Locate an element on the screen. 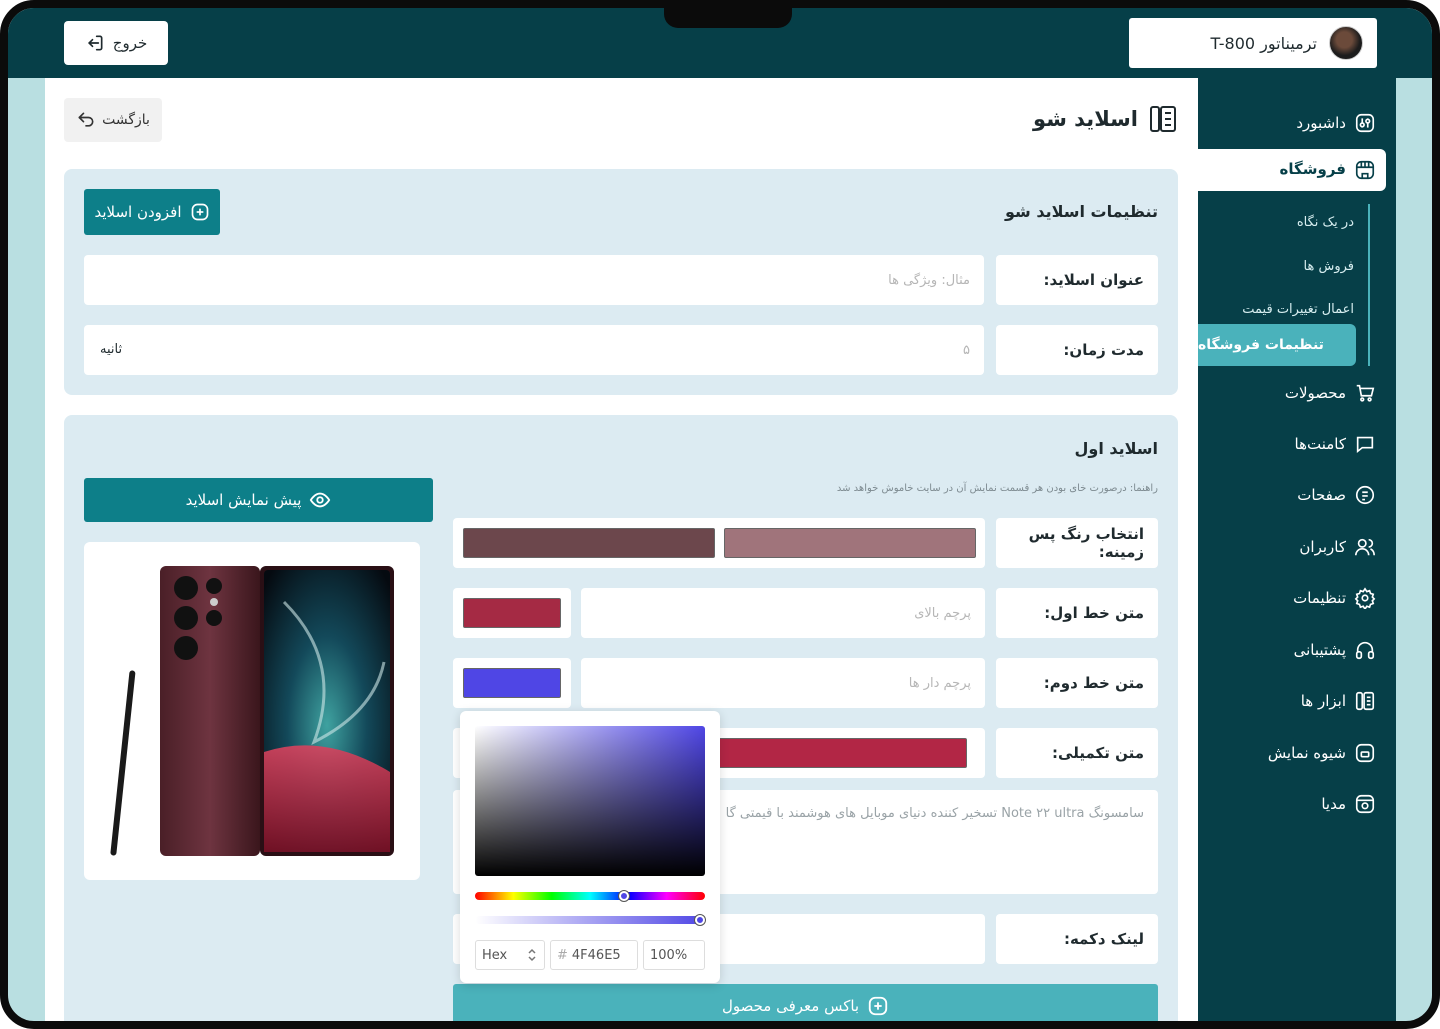 The height and width of the screenshot is (1029, 1440). submenu-item-price-changes: اعمال تغییرات قیمت is located at coordinates (1298, 309).